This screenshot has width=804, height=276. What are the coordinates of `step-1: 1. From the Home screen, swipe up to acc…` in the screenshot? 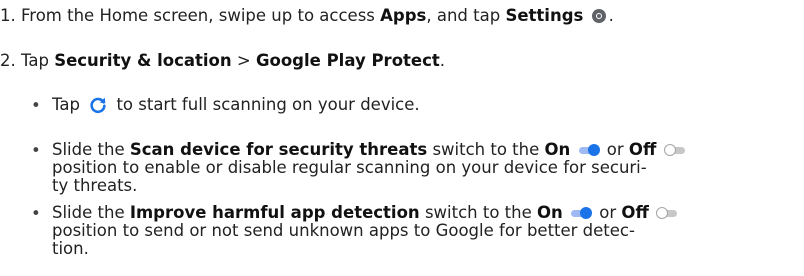 It's located at (307, 16).